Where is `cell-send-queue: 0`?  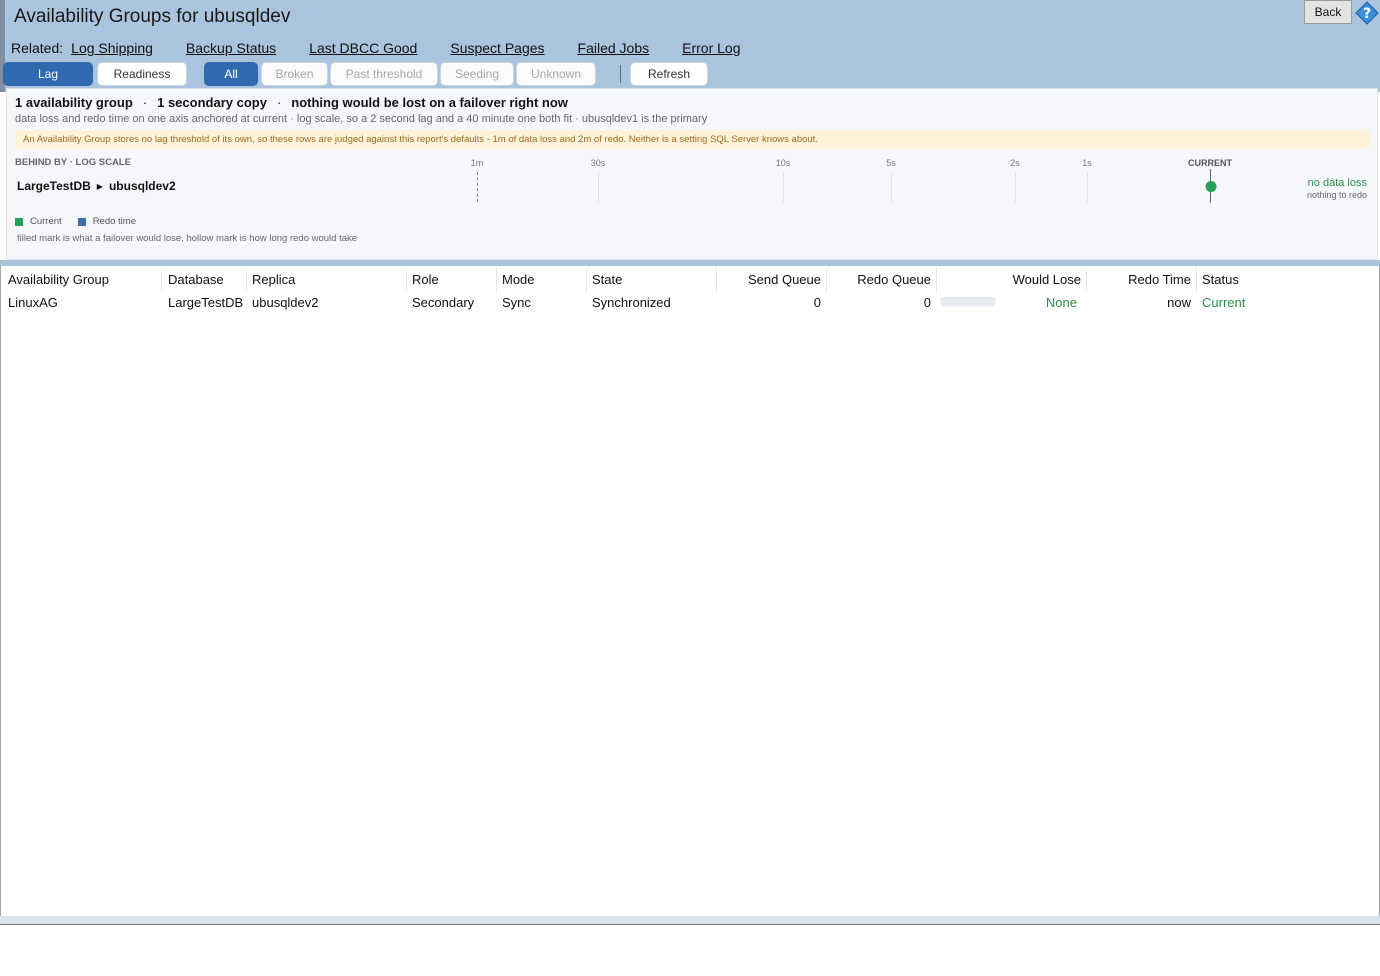
cell-send-queue: 0 is located at coordinates (817, 302).